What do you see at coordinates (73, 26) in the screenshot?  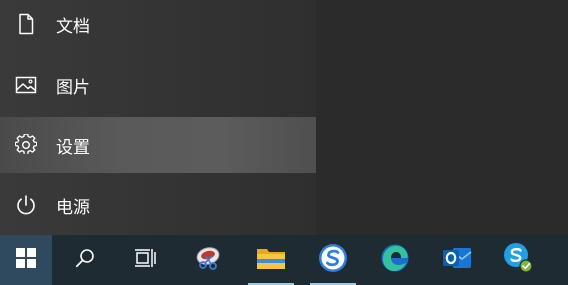 I see `menu-item-label: 文档` at bounding box center [73, 26].